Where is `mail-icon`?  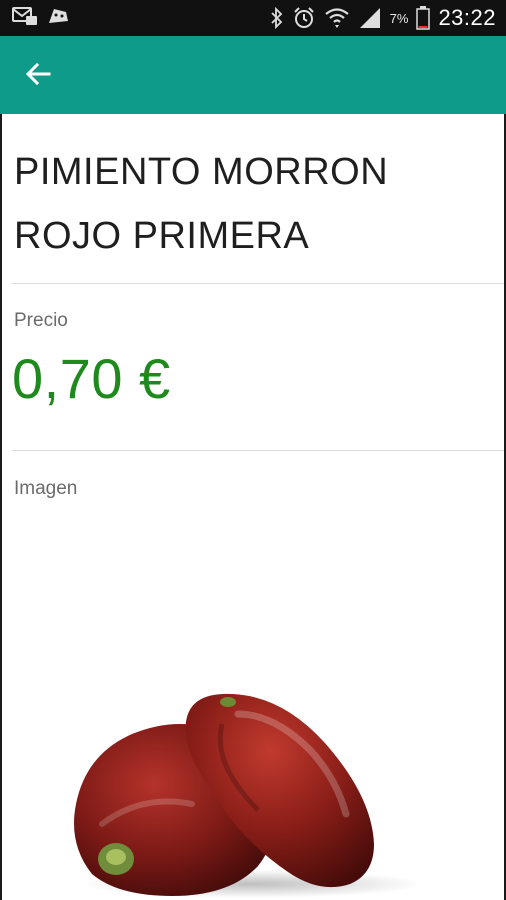
mail-icon is located at coordinates (25, 16).